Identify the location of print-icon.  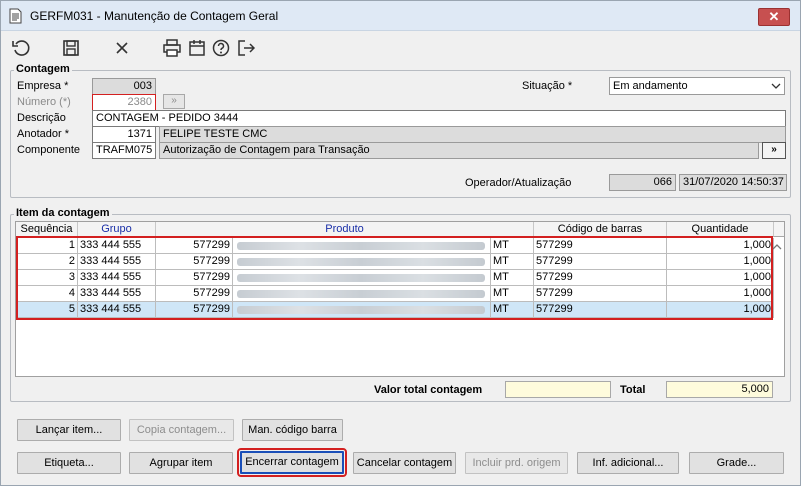
(172, 48).